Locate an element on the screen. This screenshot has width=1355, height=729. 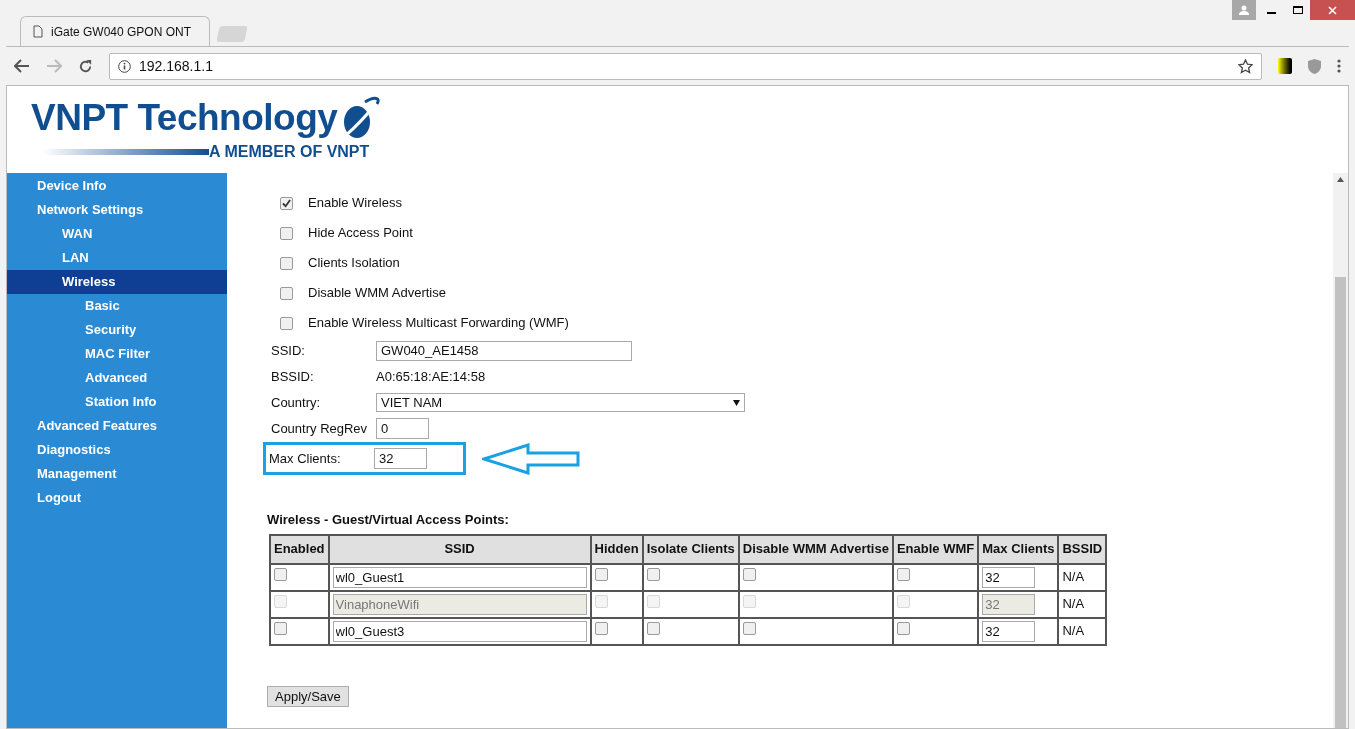
shield-icon is located at coordinates (1314, 66).